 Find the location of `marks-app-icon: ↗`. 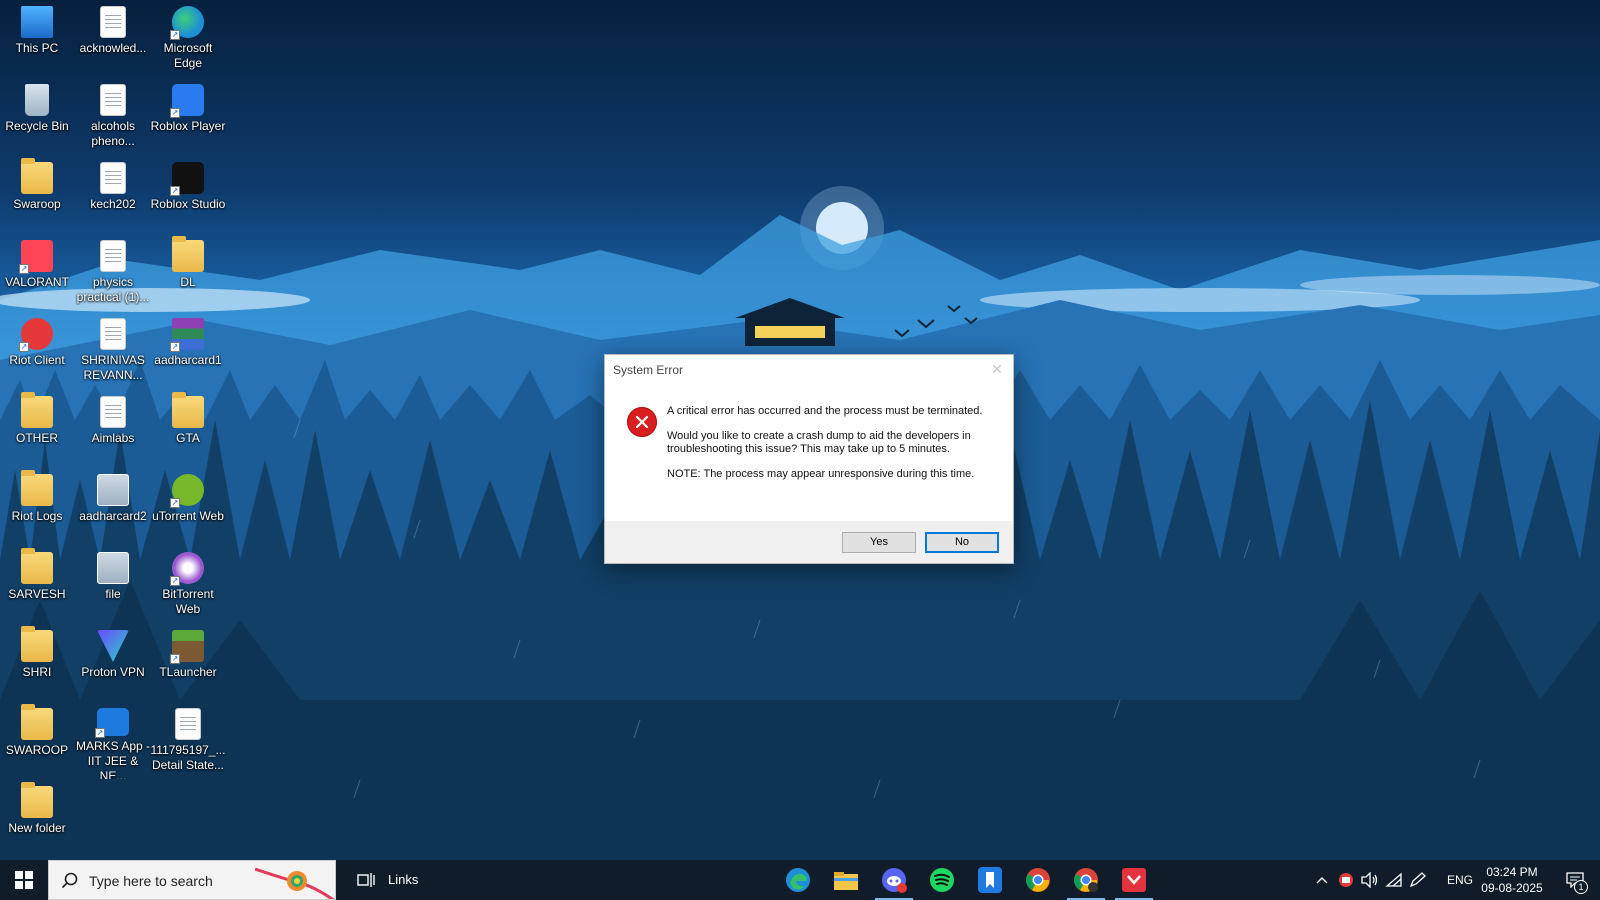

marks-app-icon: ↗ is located at coordinates (112, 723).